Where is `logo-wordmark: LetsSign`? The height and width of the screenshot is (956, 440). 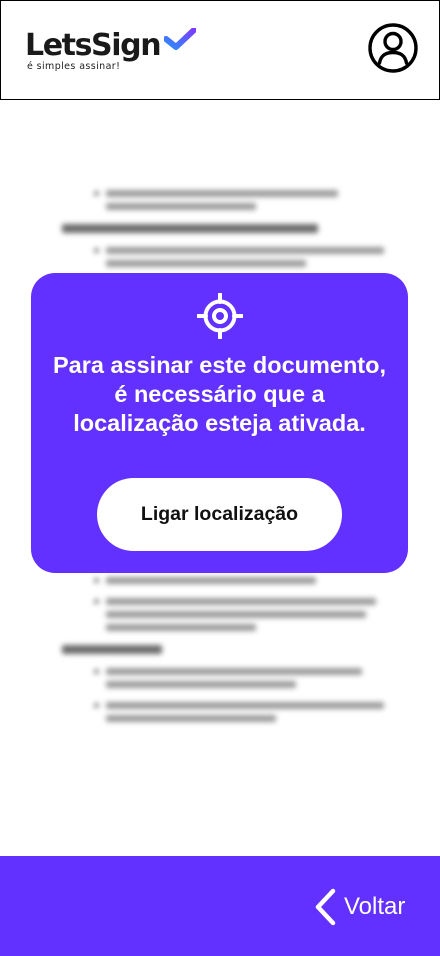 logo-wordmark: LetsSign is located at coordinates (93, 45).